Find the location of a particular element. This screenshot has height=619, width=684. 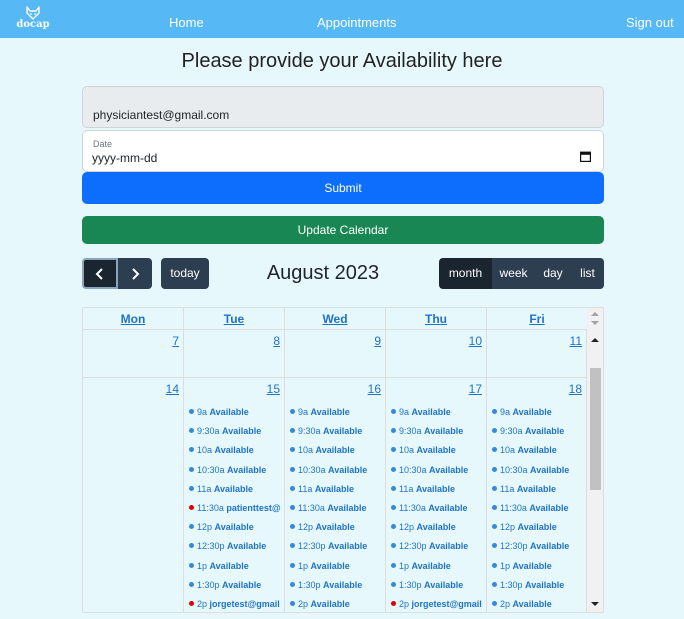

event-time: 12p is located at coordinates (307, 527).